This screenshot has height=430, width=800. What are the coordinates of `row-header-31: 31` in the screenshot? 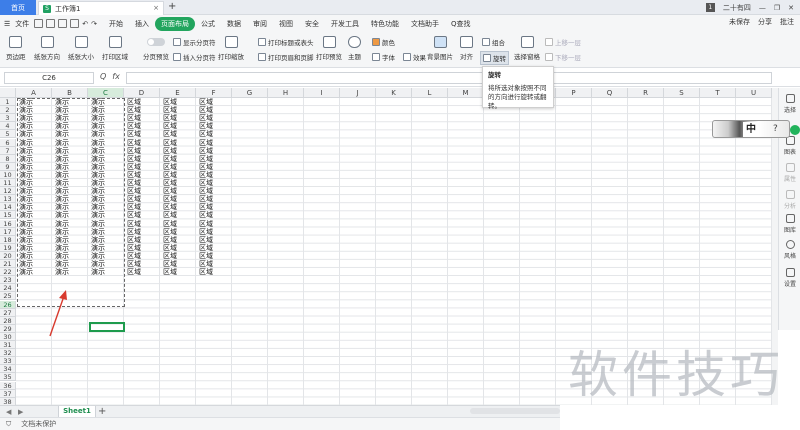 It's located at (8, 345).